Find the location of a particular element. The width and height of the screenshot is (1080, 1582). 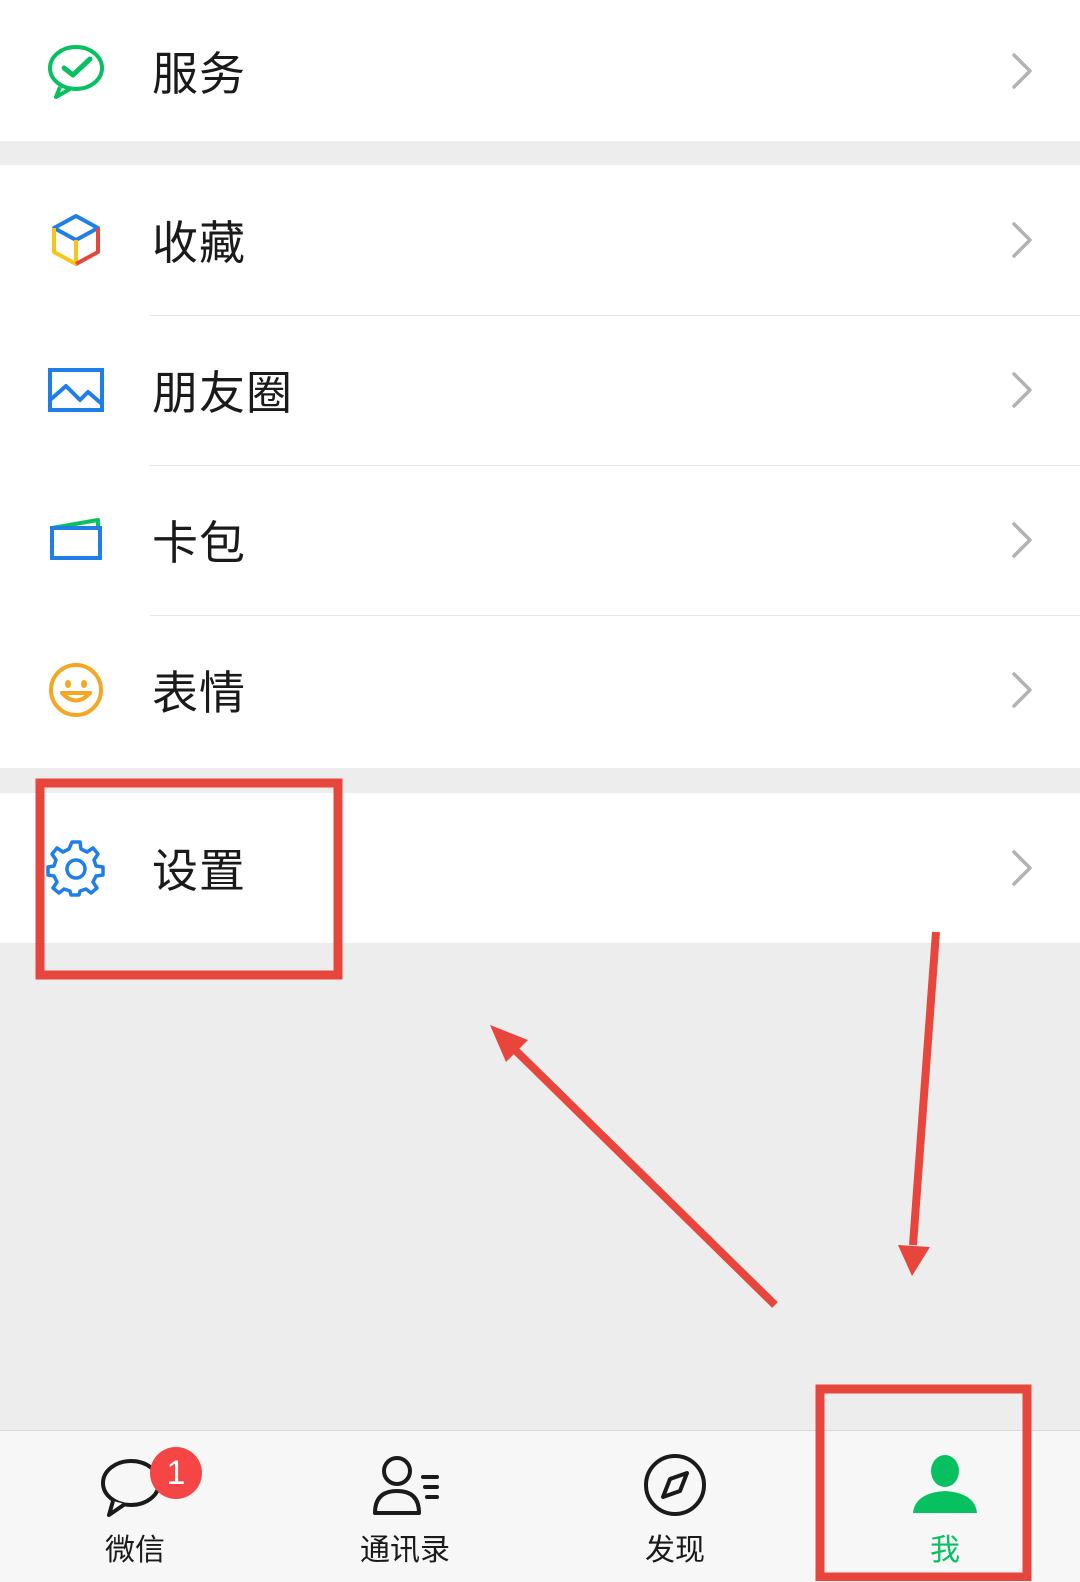

menu-item-stickers: 表情 is located at coordinates (540, 690).